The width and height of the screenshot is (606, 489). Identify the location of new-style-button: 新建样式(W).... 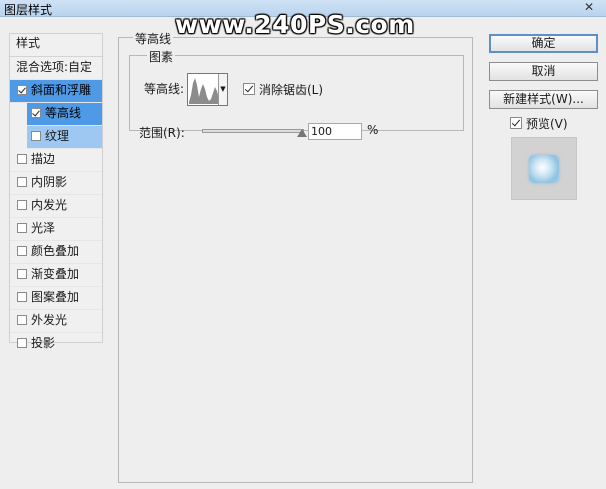
(543, 99).